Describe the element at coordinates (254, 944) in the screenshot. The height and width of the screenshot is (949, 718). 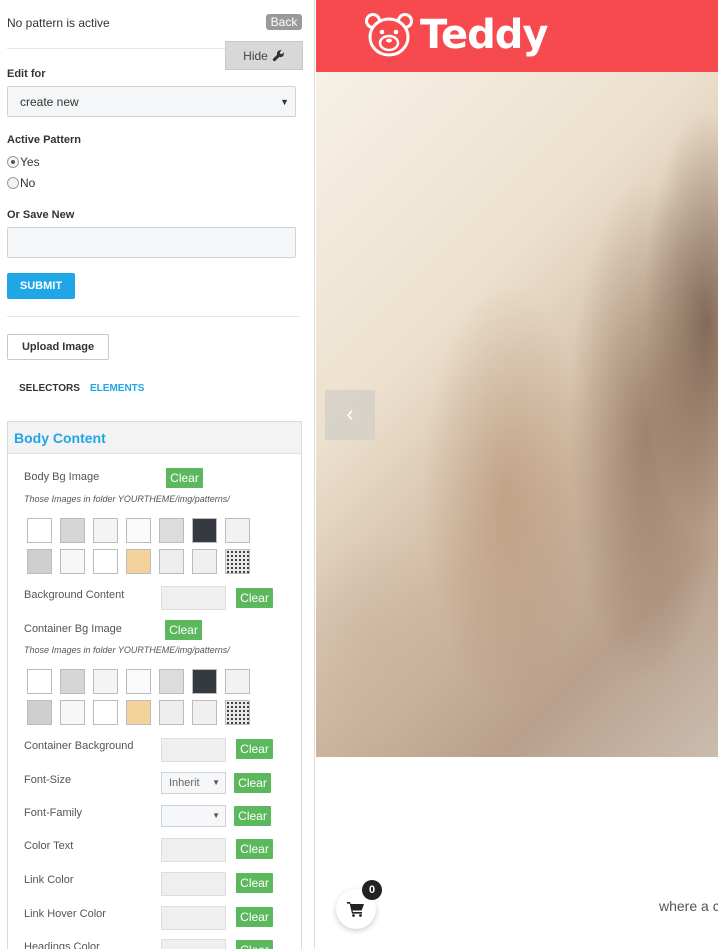
I see `clear-headings-color-button: Clear` at that location.